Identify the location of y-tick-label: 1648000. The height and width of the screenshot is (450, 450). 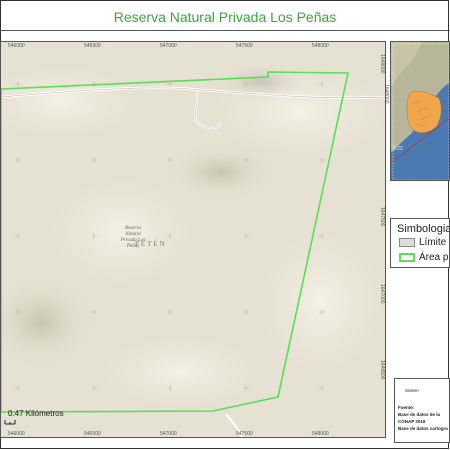
(382, 64).